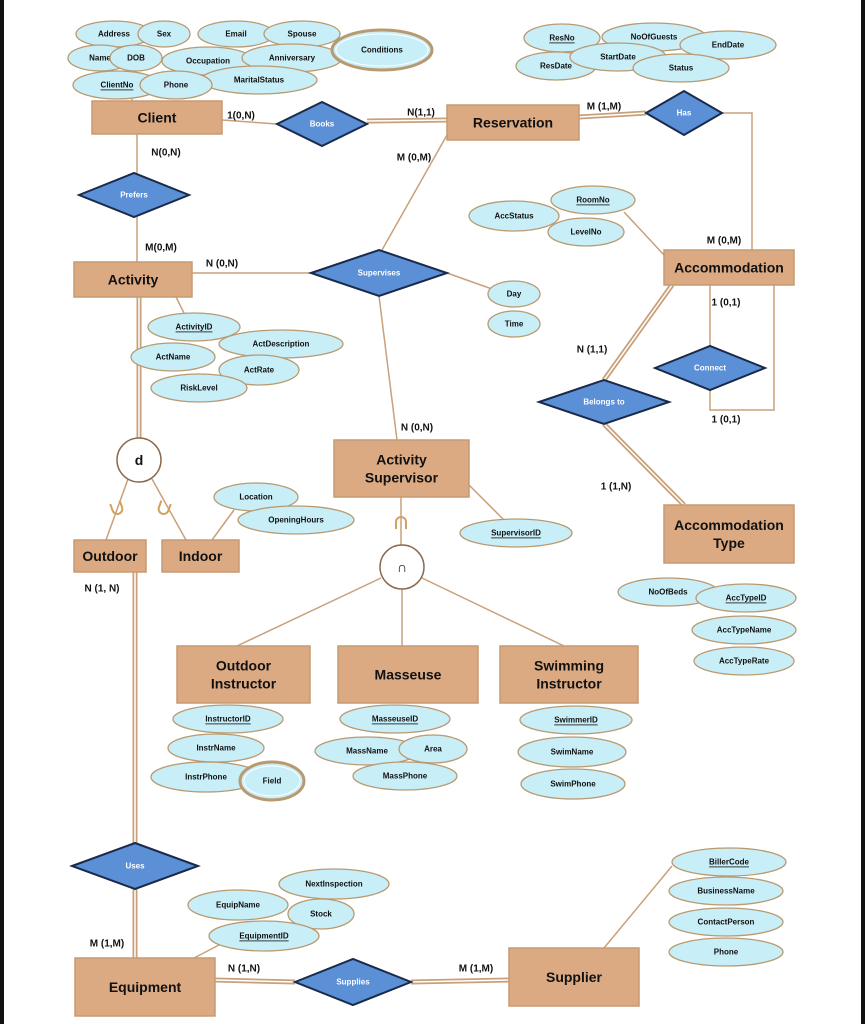 The width and height of the screenshot is (865, 1024). Describe the element at coordinates (236, 34) in the screenshot. I see `attribute-email: Email` at that location.